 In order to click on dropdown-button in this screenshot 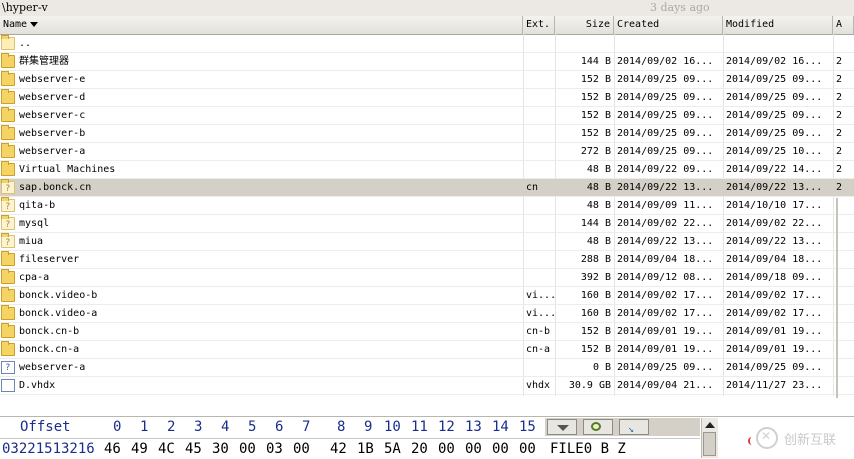, I will do `click(562, 427)`.